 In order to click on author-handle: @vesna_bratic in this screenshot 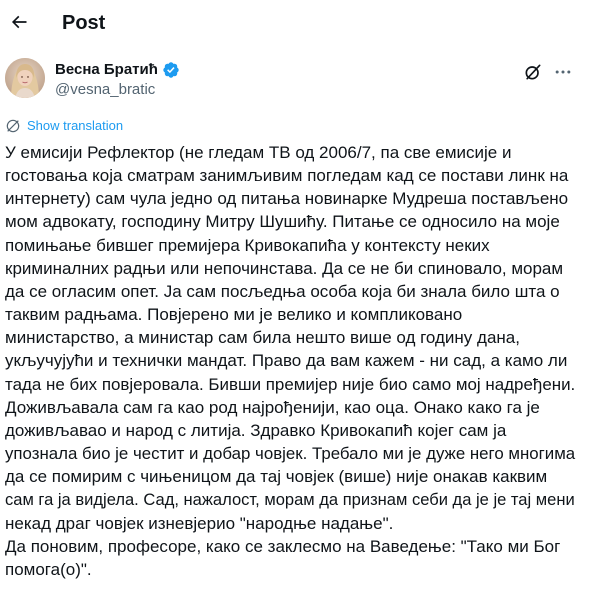, I will do `click(105, 90)`.